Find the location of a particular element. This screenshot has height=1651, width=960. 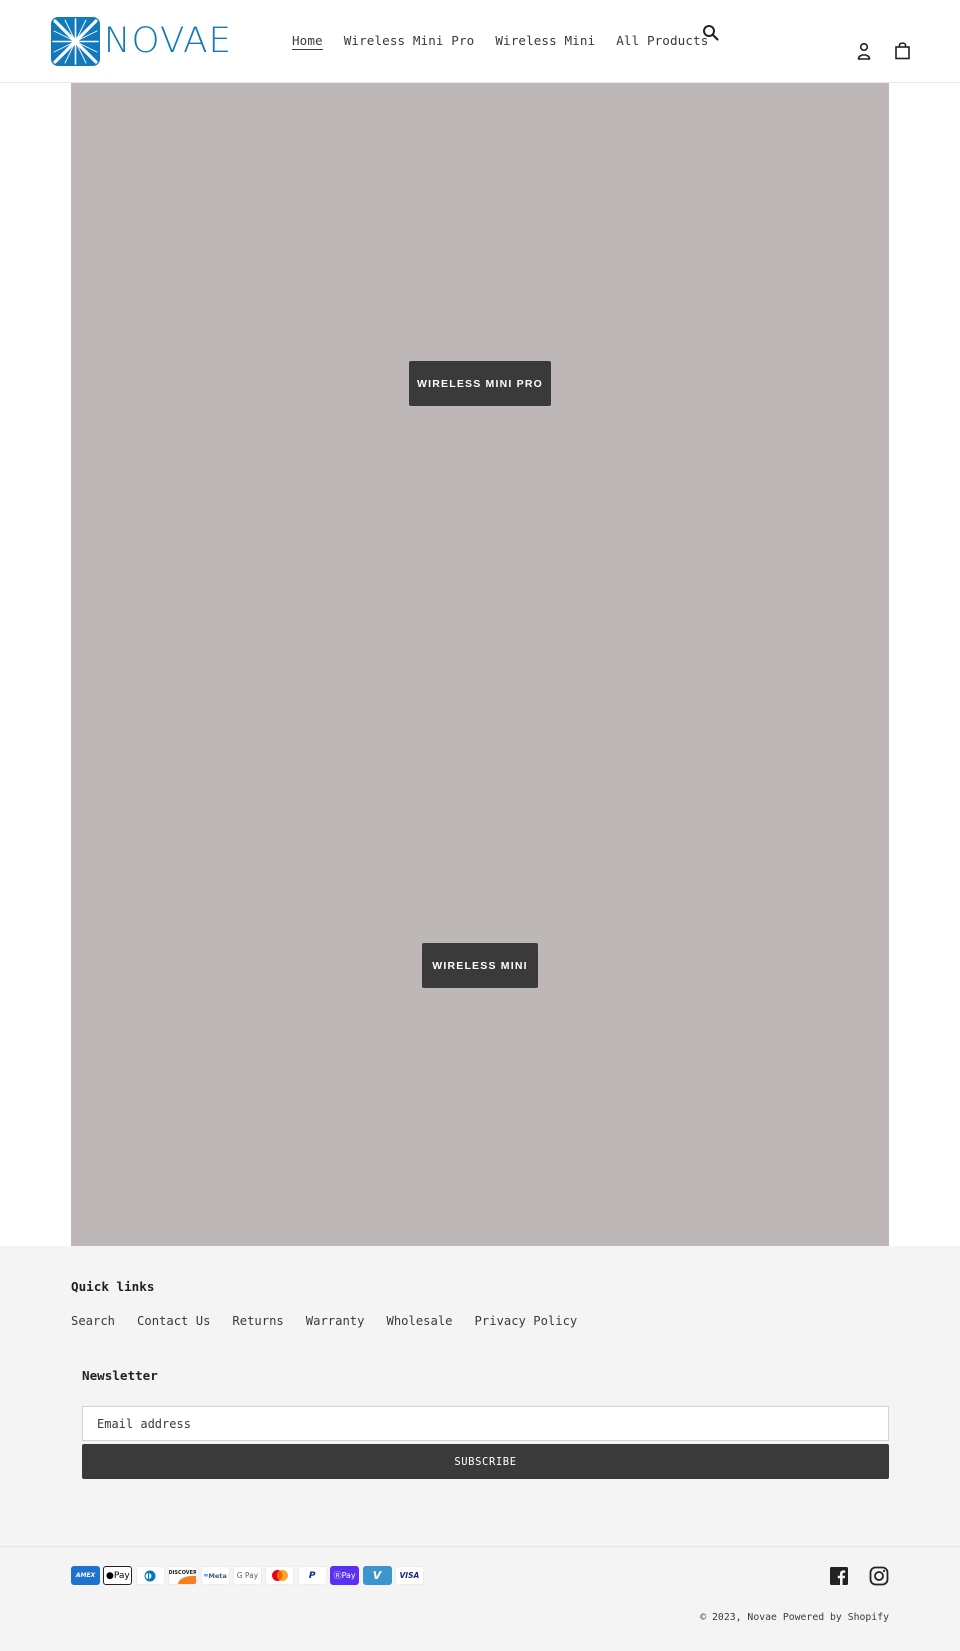

meta-pay-icon: ∞ Meta is located at coordinates (215, 1575).